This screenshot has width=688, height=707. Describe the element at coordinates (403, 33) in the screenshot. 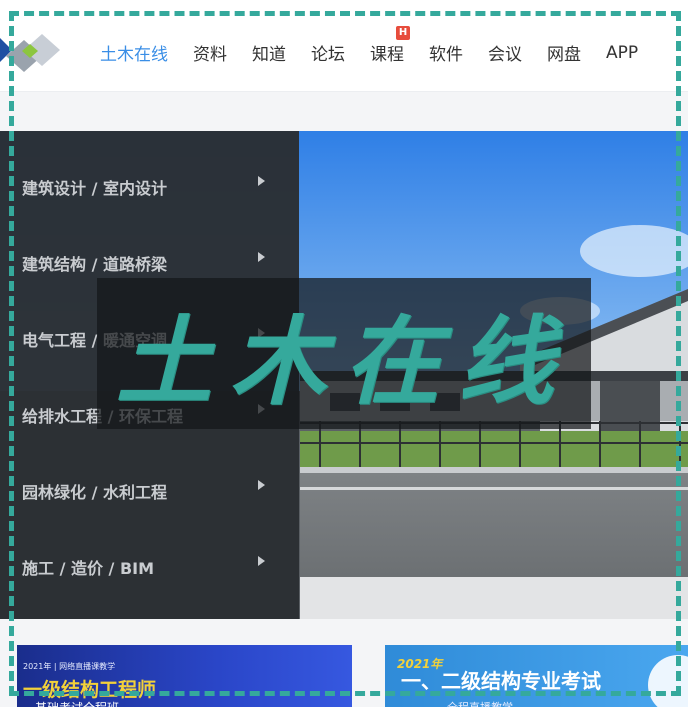

I see `hot-badge: H` at that location.